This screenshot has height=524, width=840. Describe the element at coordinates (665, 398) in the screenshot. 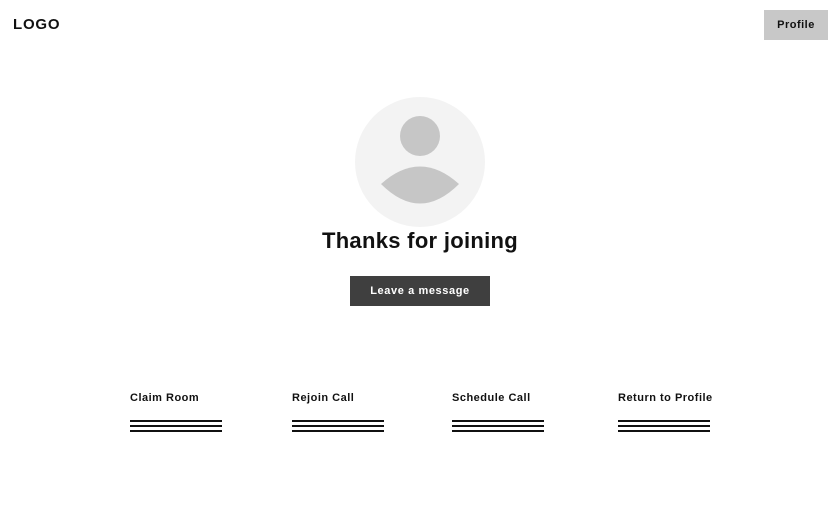

I see `action-label: Return to Profile` at that location.